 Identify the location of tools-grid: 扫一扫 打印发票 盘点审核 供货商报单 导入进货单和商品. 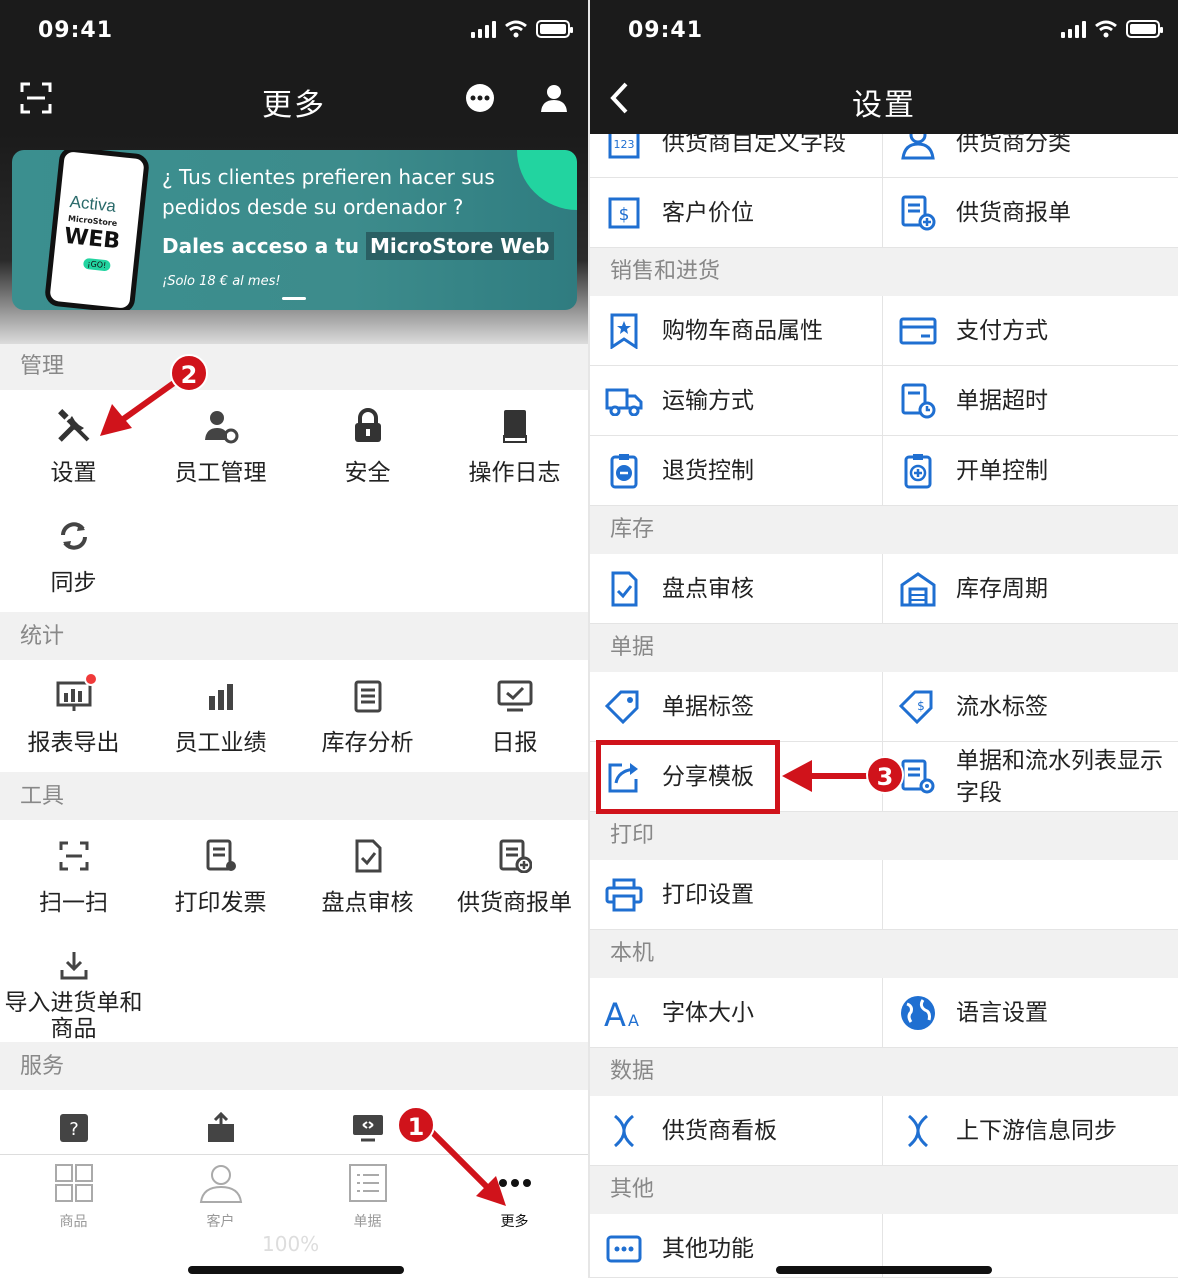
(294, 931).